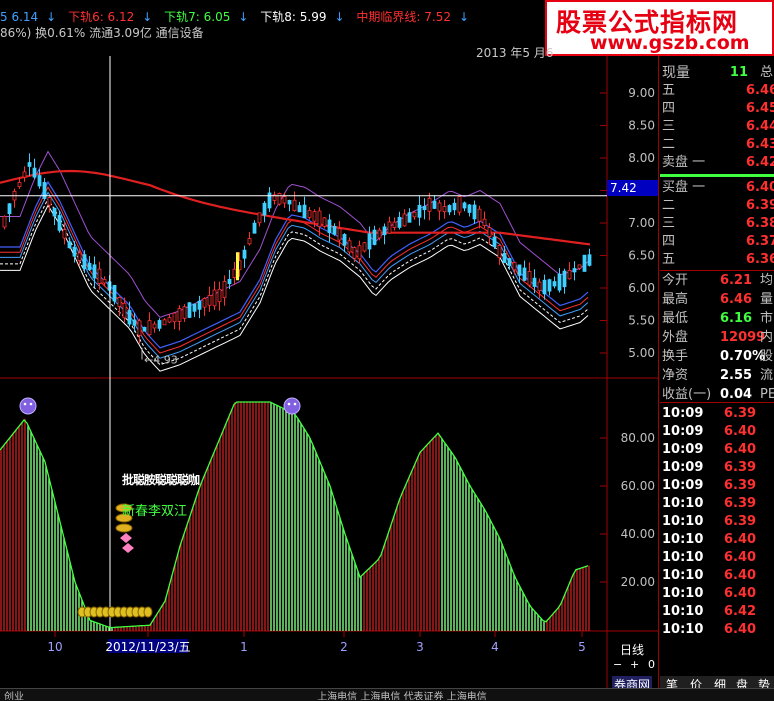  Describe the element at coordinates (641, 126) in the screenshot. I see `price-axis-label: 8.50` at that location.